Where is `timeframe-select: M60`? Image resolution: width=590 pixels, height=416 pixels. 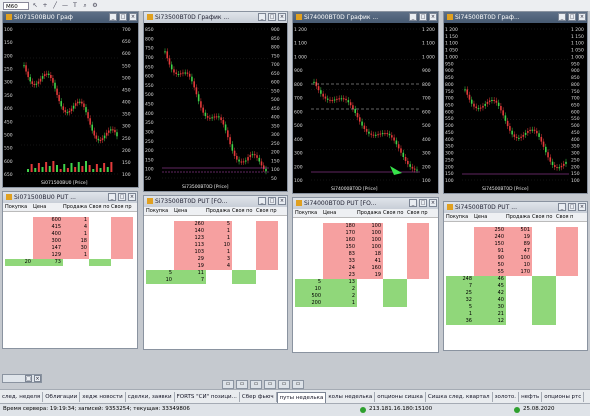
timeframe-select: M60 is located at coordinates (16, 5).